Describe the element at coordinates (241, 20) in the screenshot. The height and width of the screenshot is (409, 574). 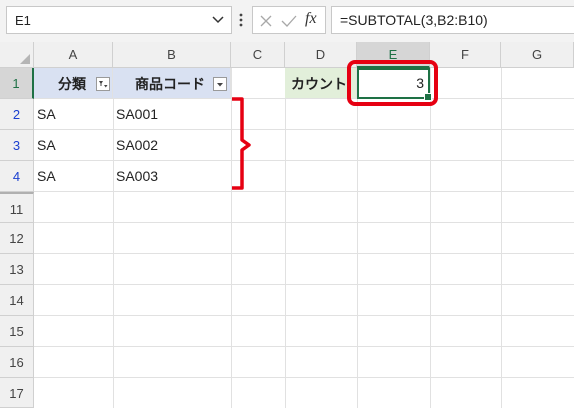
I see `more-options-icon` at that location.